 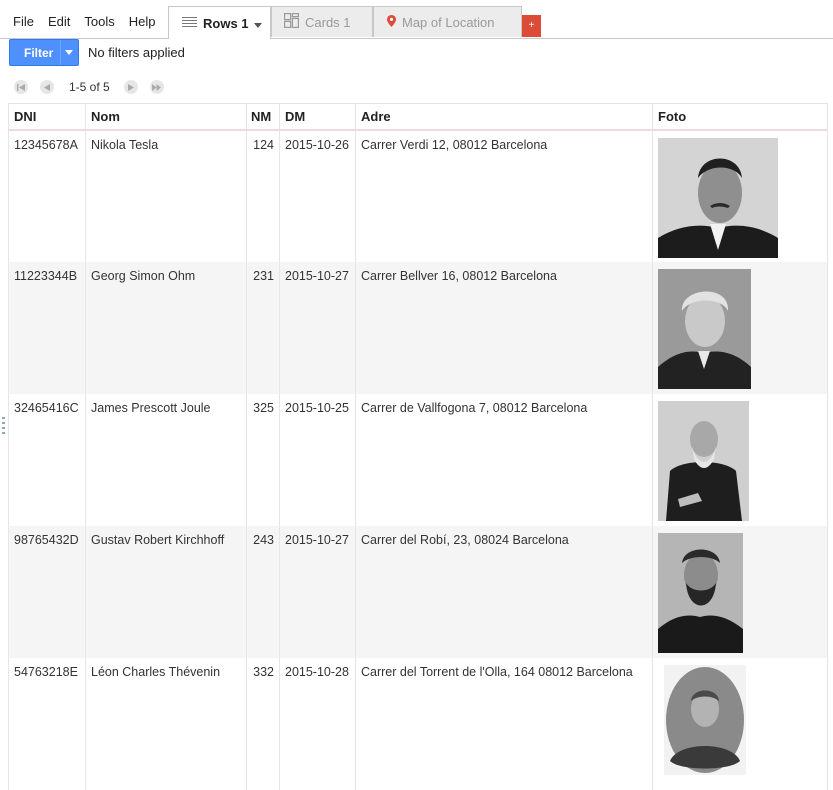 What do you see at coordinates (291, 22) in the screenshot?
I see `cards-icon` at bounding box center [291, 22].